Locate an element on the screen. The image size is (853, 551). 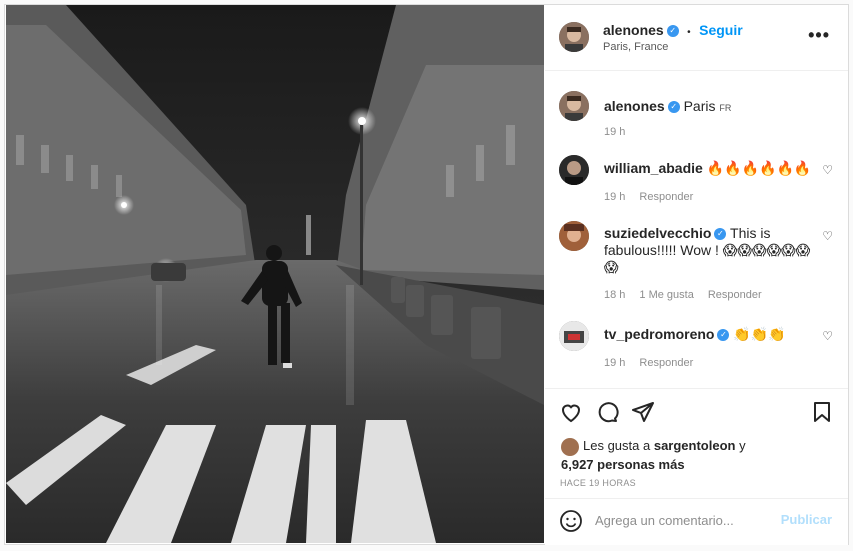
follow-button: Seguir is located at coordinates (721, 30).